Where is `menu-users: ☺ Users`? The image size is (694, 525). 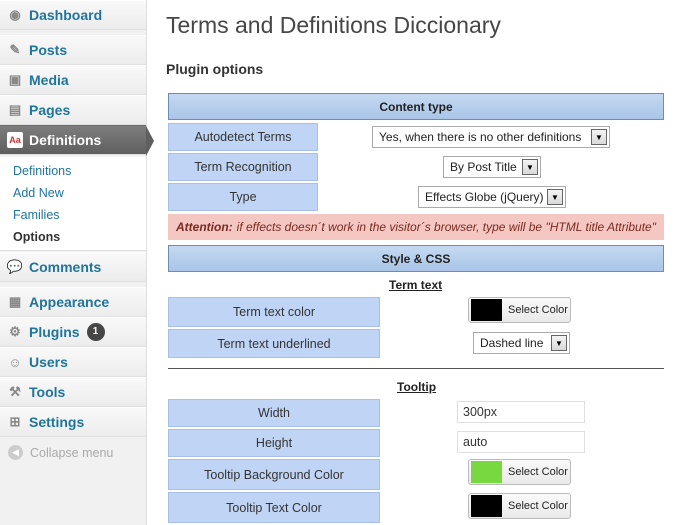 menu-users: ☺ Users is located at coordinates (73, 362).